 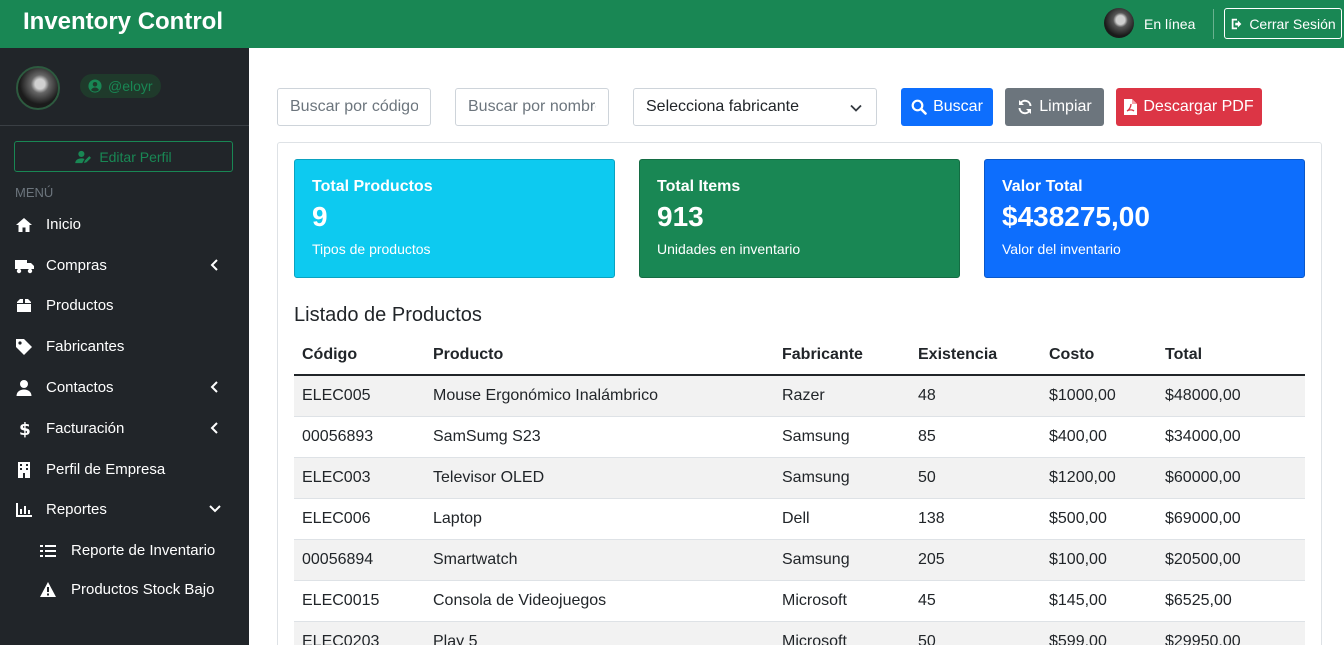 What do you see at coordinates (135, 156) in the screenshot?
I see `edit-profile-label: Editar Perfil` at bounding box center [135, 156].